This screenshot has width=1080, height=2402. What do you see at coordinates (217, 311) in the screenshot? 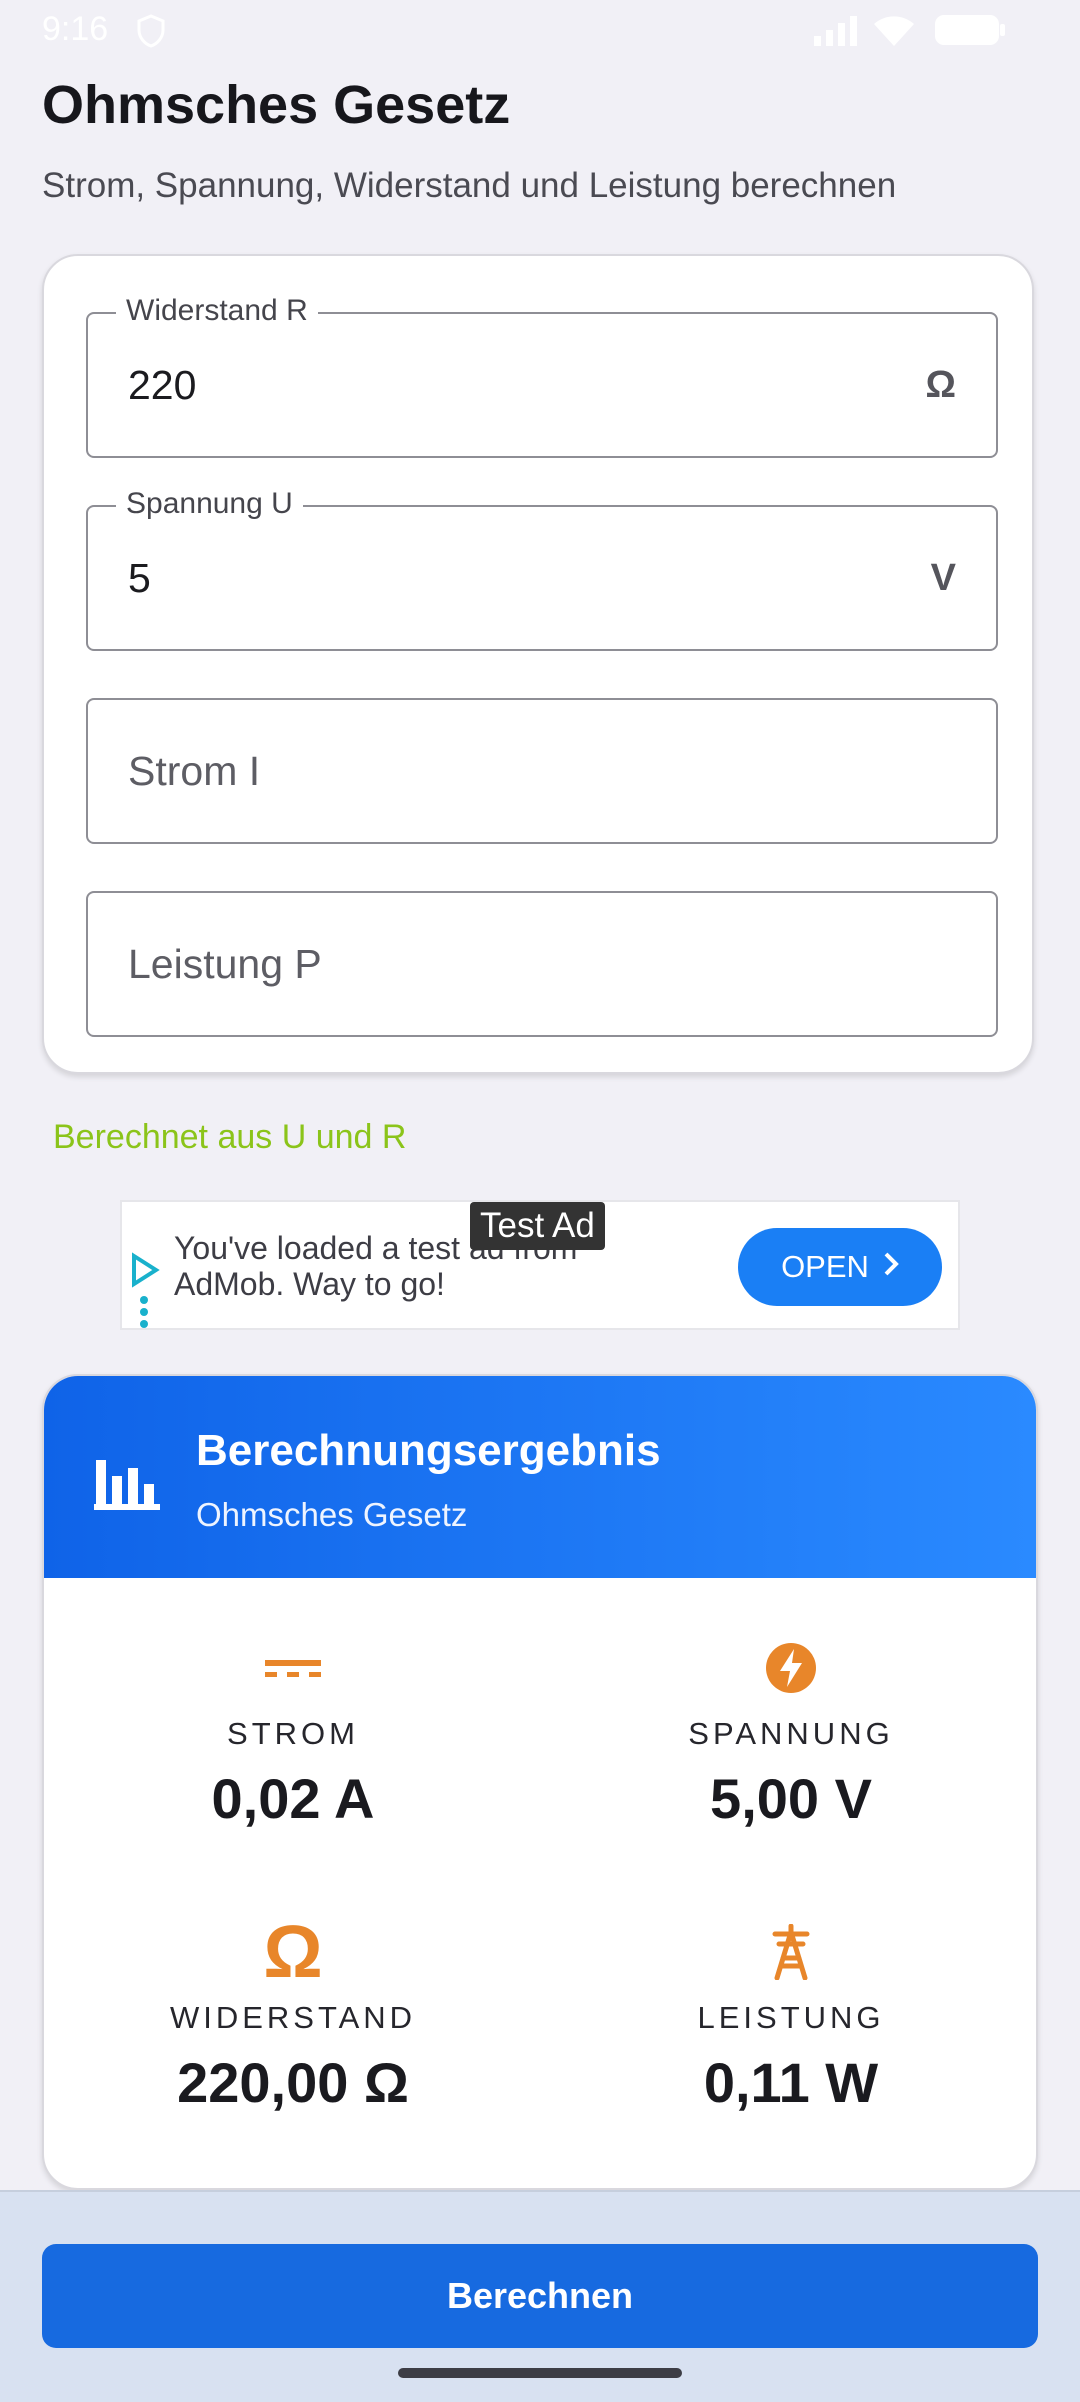
I see `resistance-label: Widerstand R` at bounding box center [217, 311].